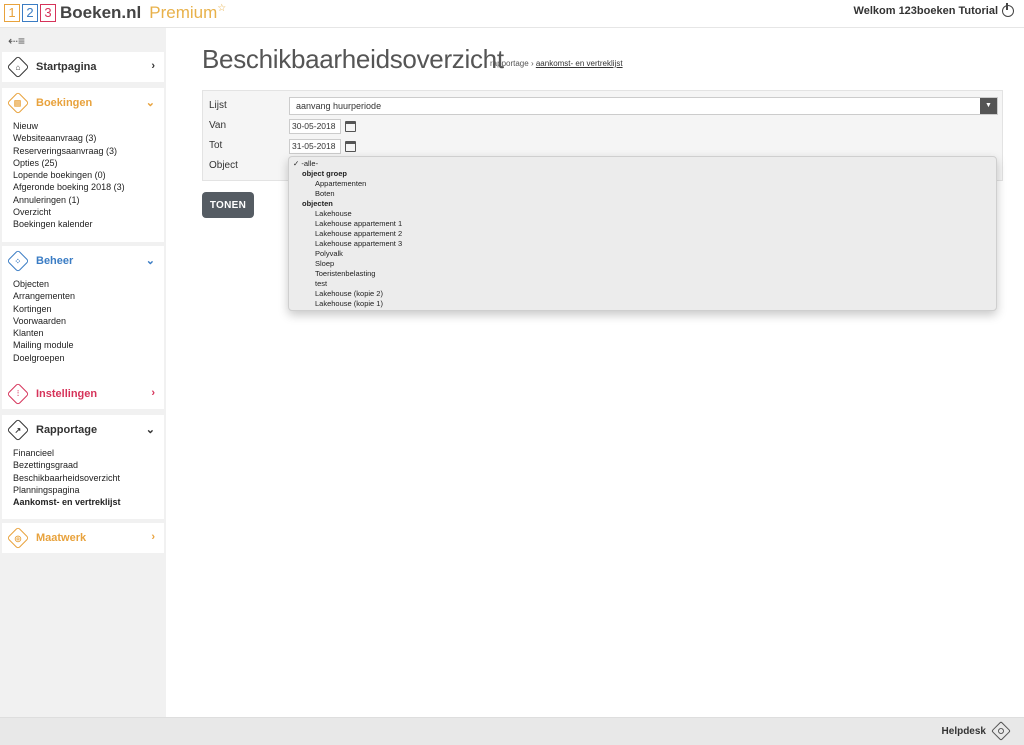  What do you see at coordinates (18, 538) in the screenshot?
I see `custom-icon: ◎` at bounding box center [18, 538].